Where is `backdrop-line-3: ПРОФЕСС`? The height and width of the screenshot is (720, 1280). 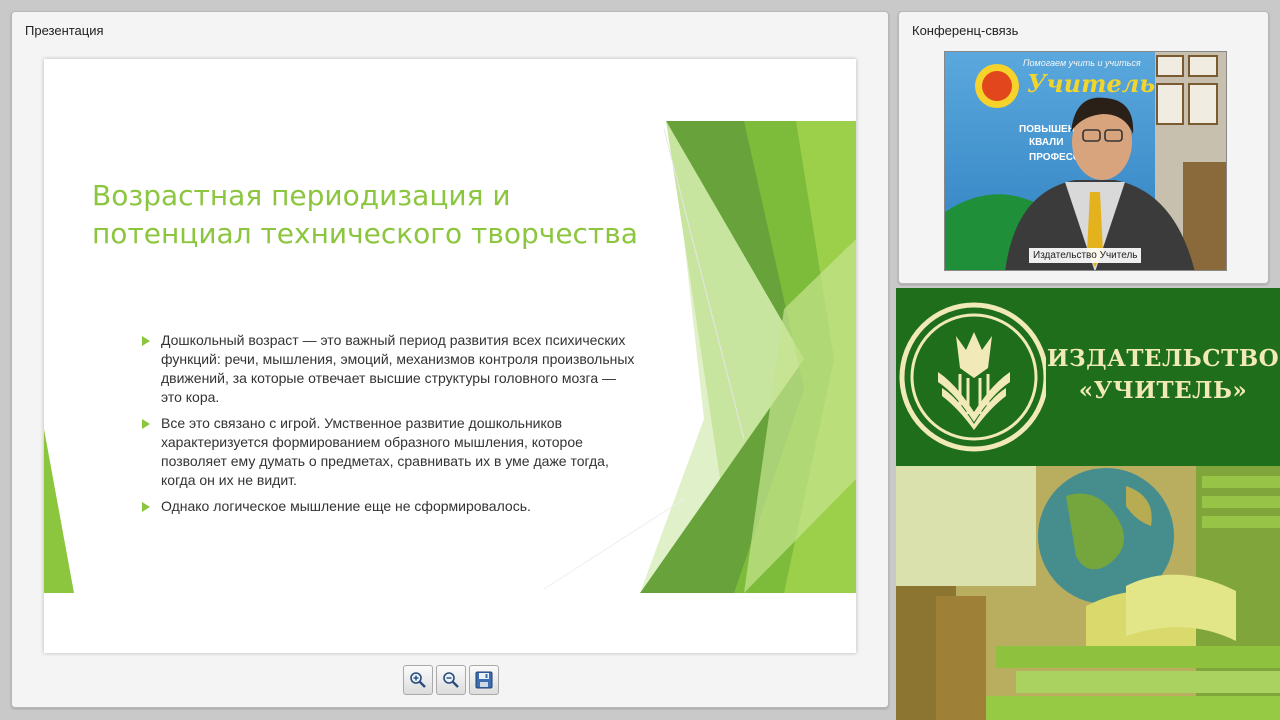 backdrop-line-3: ПРОФЕСС is located at coordinates (1054, 157).